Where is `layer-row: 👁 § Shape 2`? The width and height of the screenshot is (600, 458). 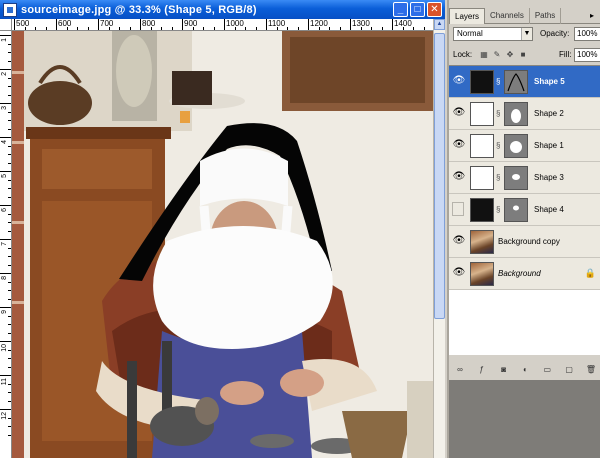
layer-row: 👁 § Shape 2 is located at coordinates (524, 114).